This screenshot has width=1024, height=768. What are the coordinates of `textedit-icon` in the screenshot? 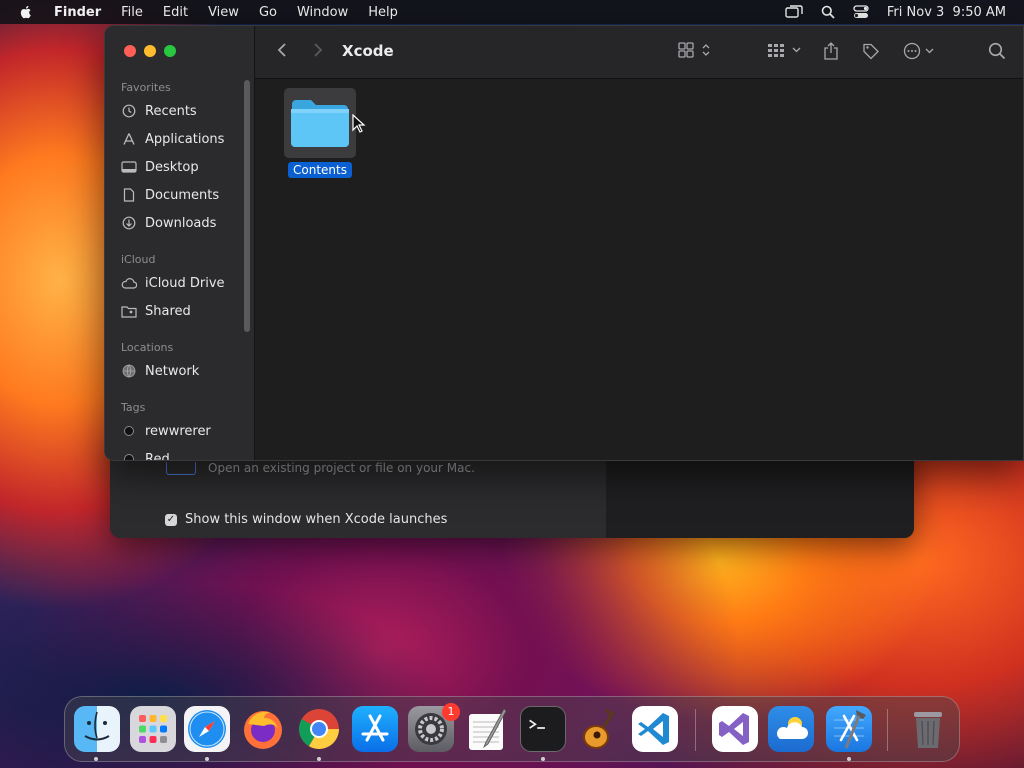 It's located at (487, 729).